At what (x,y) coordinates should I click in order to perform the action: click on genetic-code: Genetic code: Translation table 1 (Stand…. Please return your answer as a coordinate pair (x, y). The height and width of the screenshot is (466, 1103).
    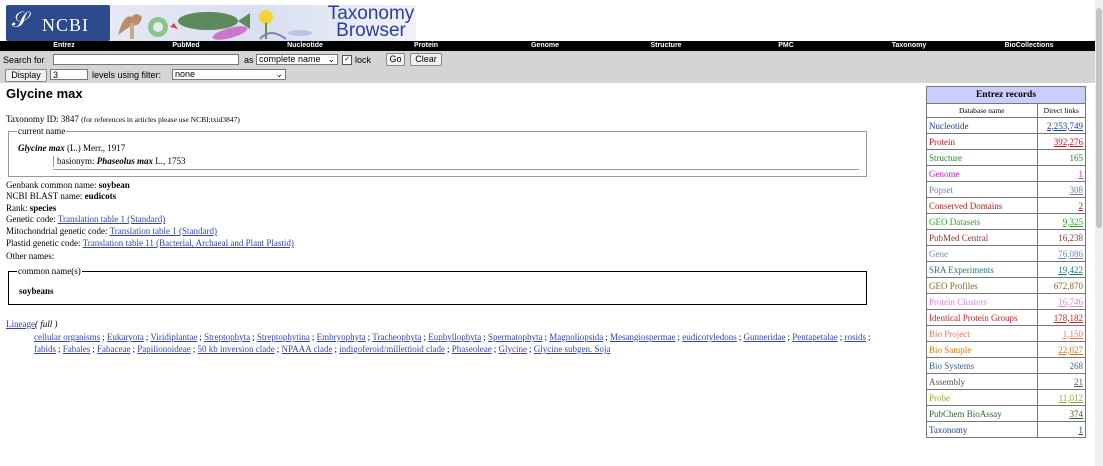
    Looking at the image, I should click on (85, 219).